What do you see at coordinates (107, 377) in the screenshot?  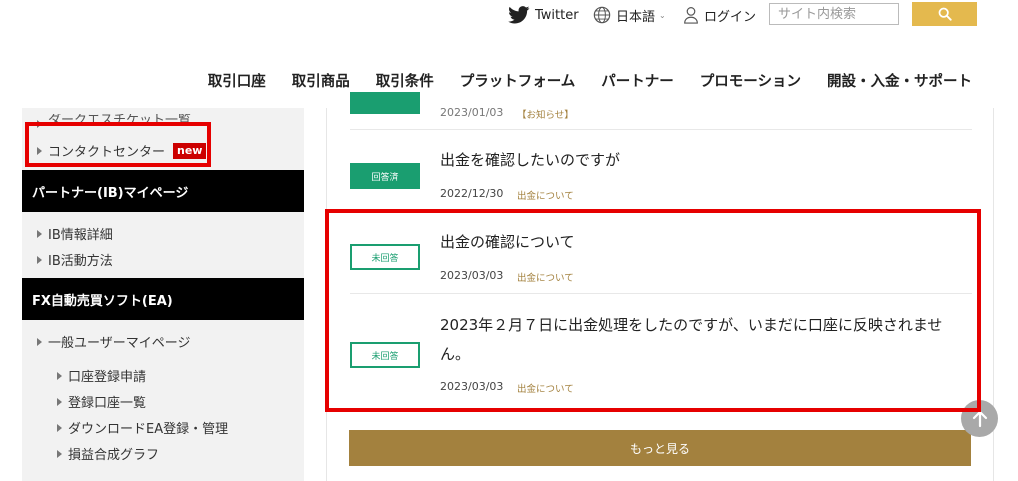 I see `sidebar-item-label: 口座登録申請` at bounding box center [107, 377].